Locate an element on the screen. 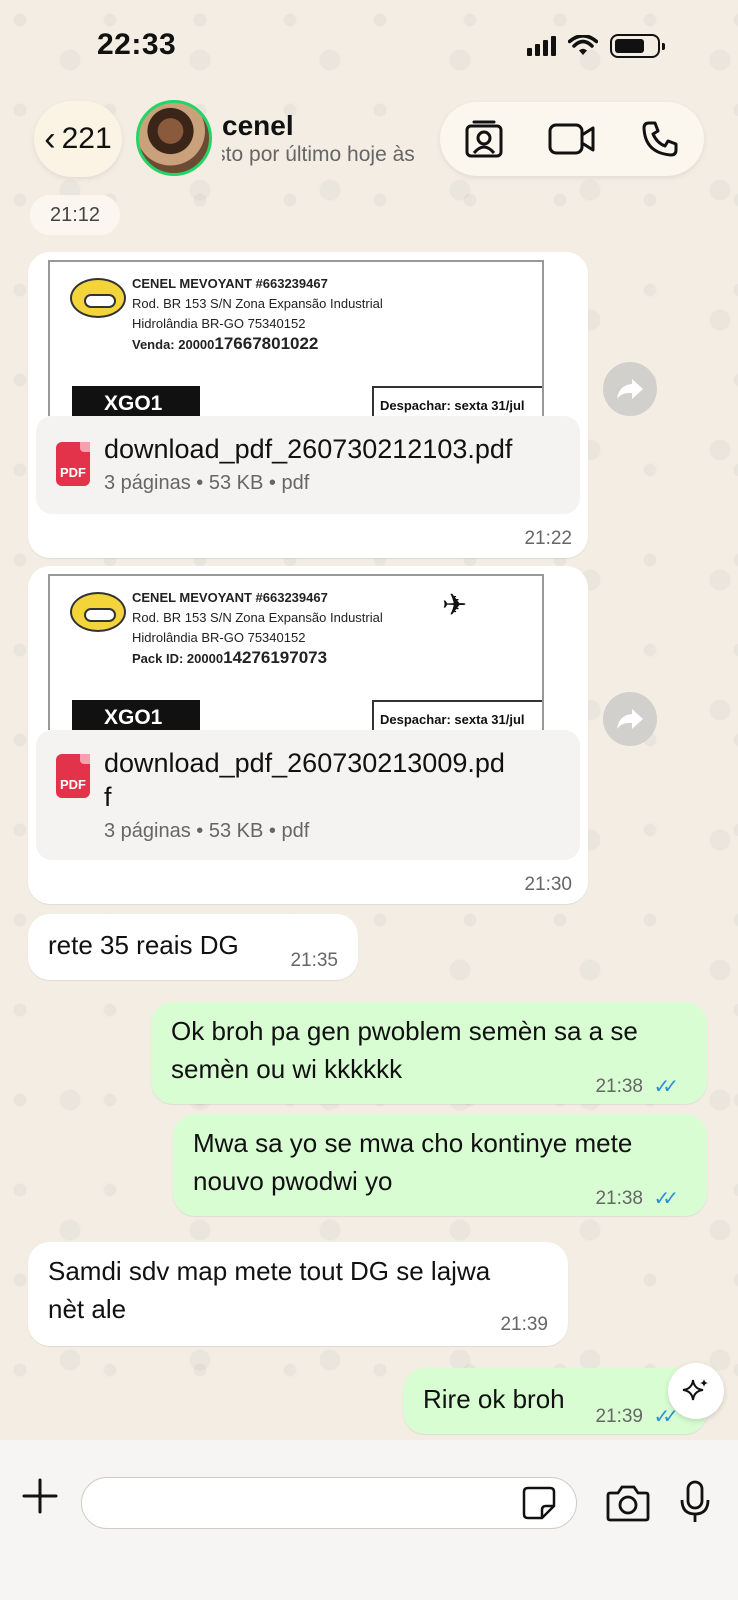 This screenshot has width=738, height=1600. preview-id-line: Pack ID: 2000014276197073 is located at coordinates (230, 657).